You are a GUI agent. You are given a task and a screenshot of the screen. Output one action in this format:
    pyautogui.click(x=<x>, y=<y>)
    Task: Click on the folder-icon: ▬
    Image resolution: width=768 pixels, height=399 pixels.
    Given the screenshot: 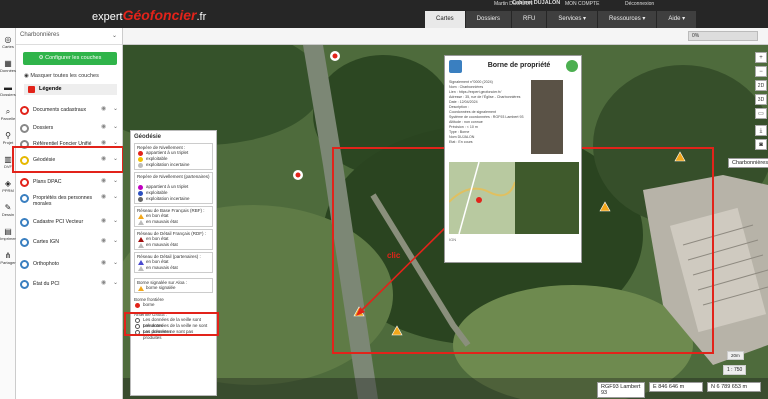 What is the action you would take?
    pyautogui.click(x=8, y=87)
    